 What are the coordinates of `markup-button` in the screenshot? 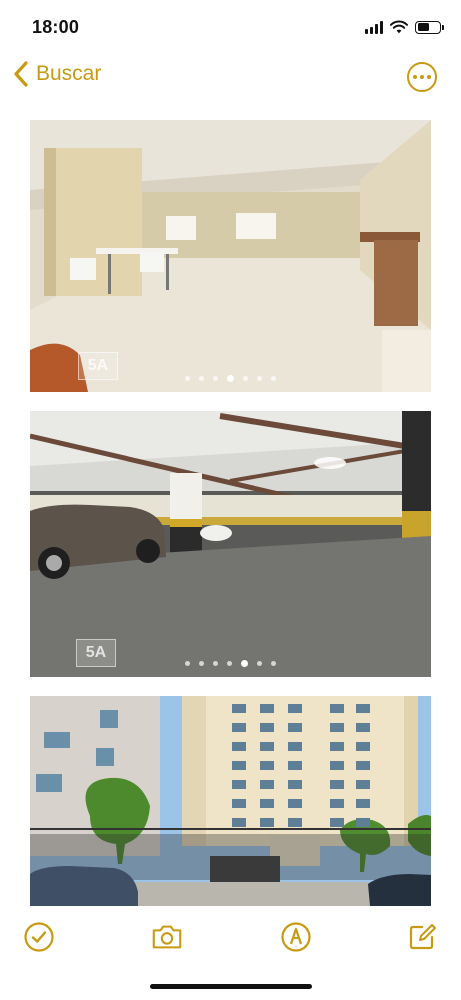 It's located at (296, 937).